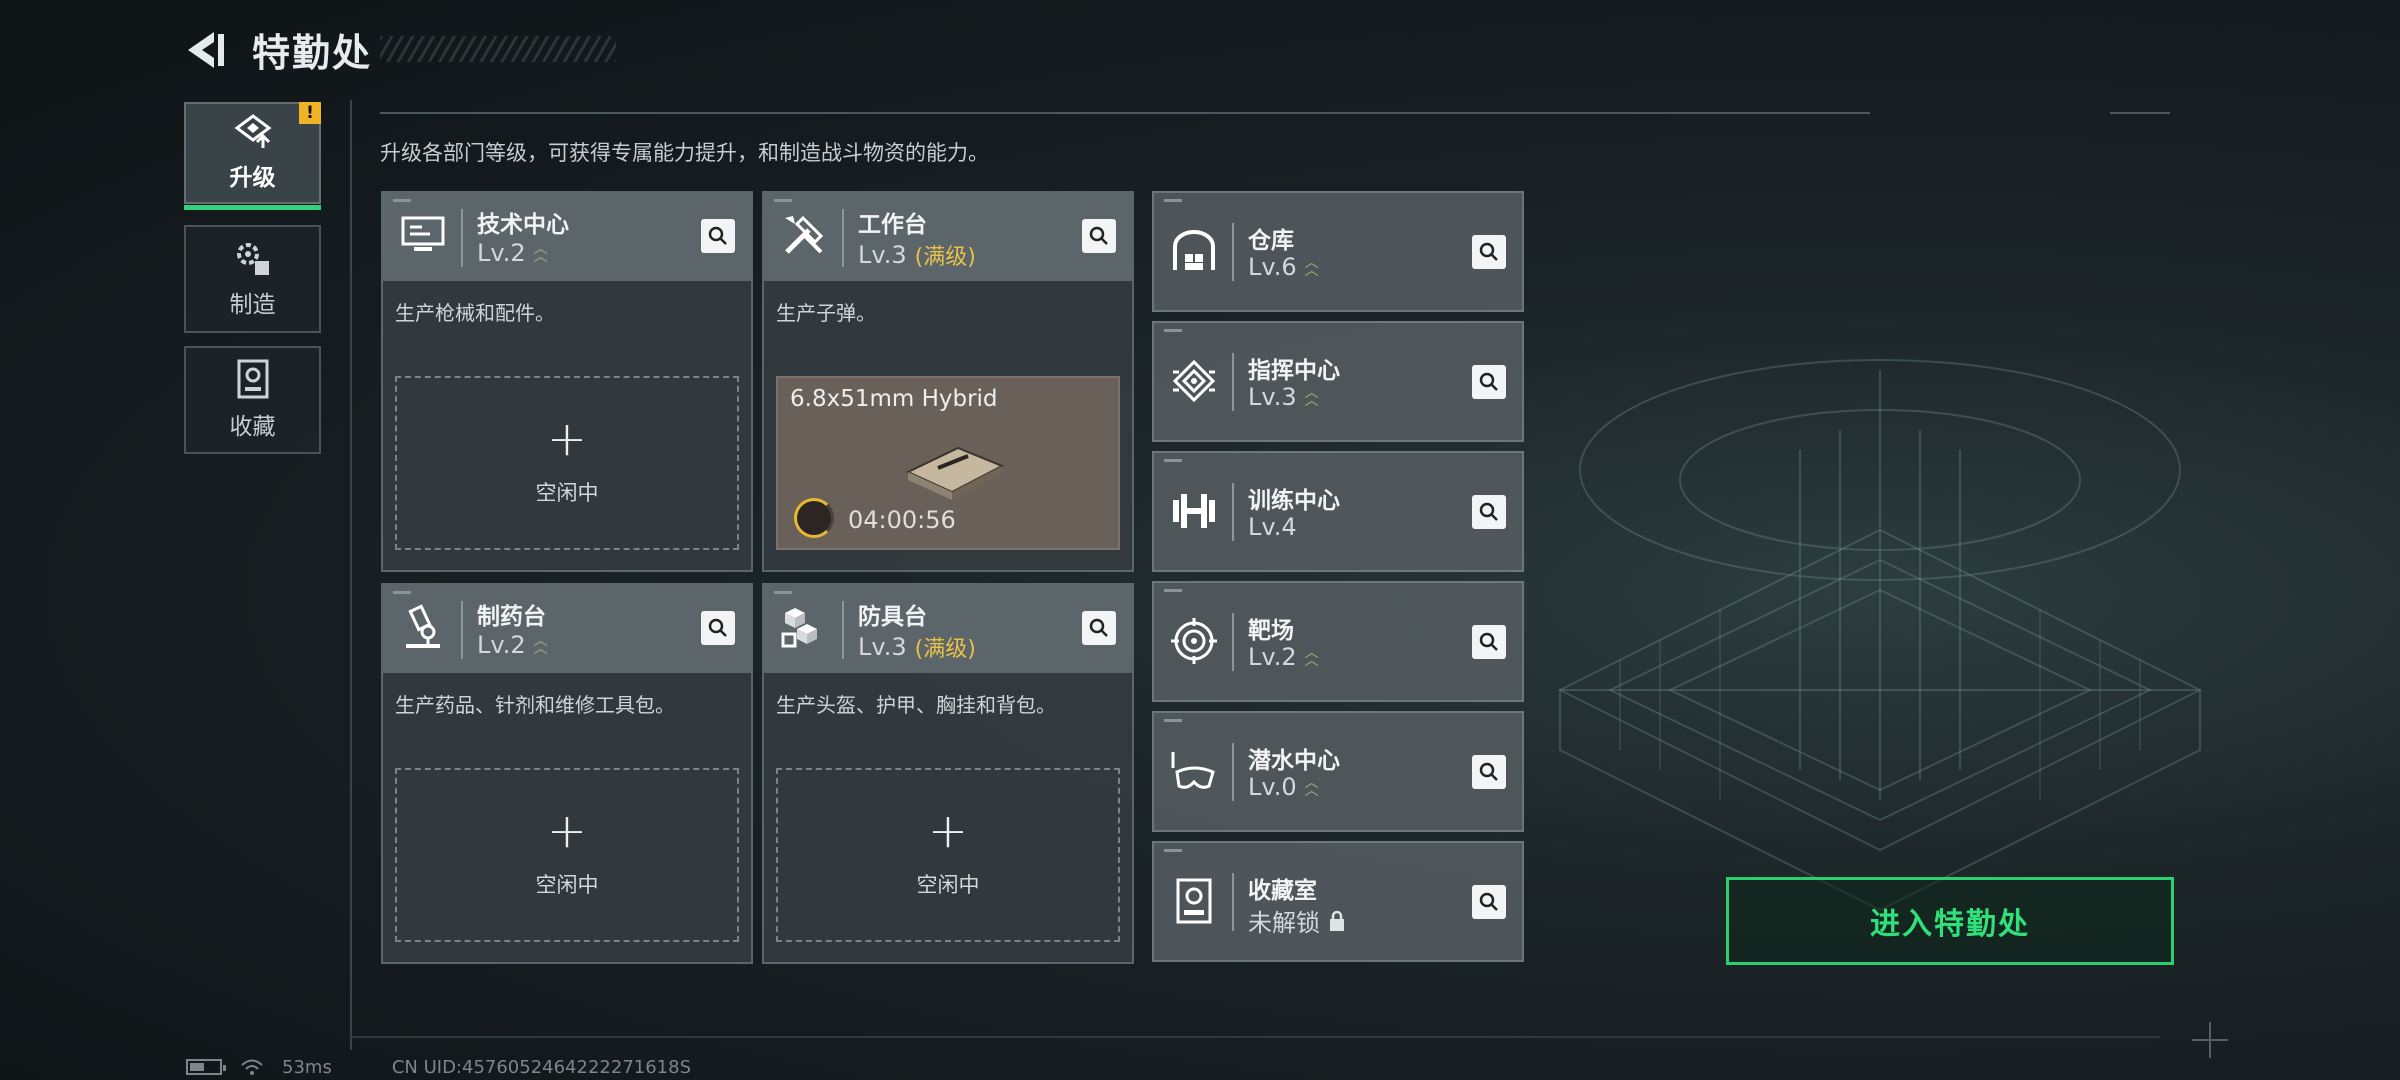 Image resolution: width=2400 pixels, height=1080 pixels. Describe the element at coordinates (1272, 267) in the screenshot. I see `card-level: Lv.6` at that location.